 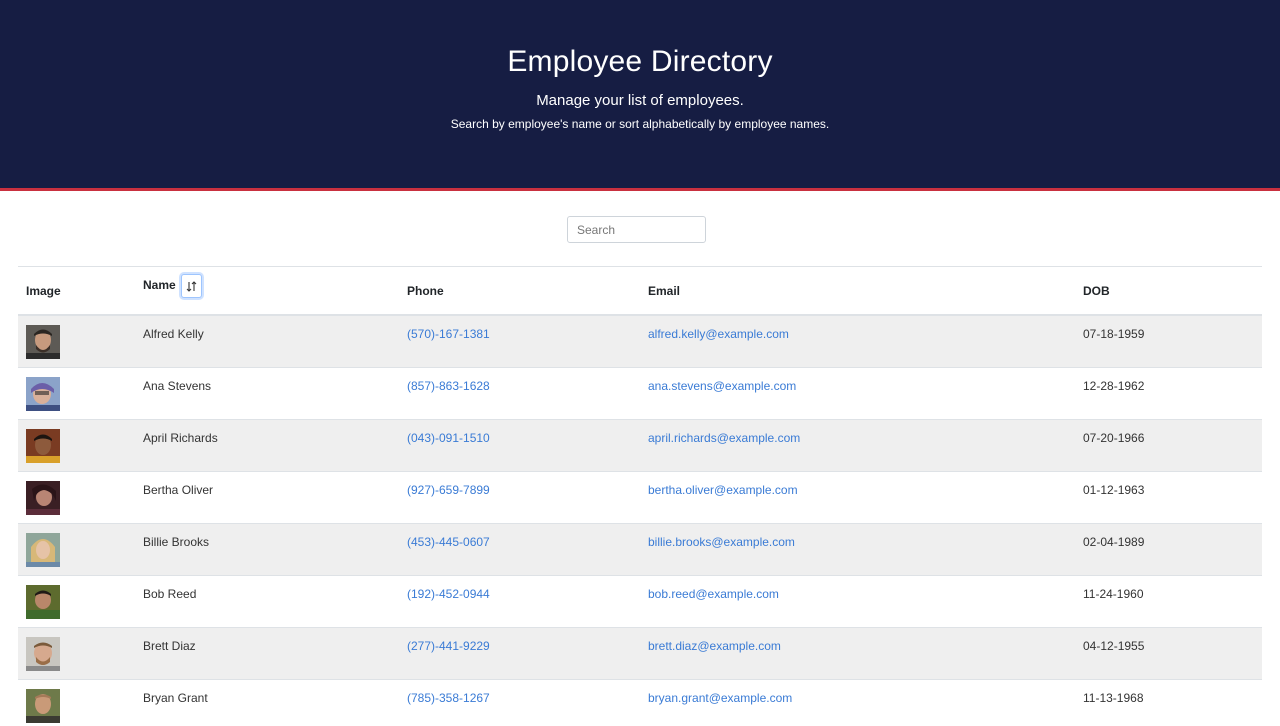 I want to click on phone-link: (277)-441-9229, so click(x=448, y=646).